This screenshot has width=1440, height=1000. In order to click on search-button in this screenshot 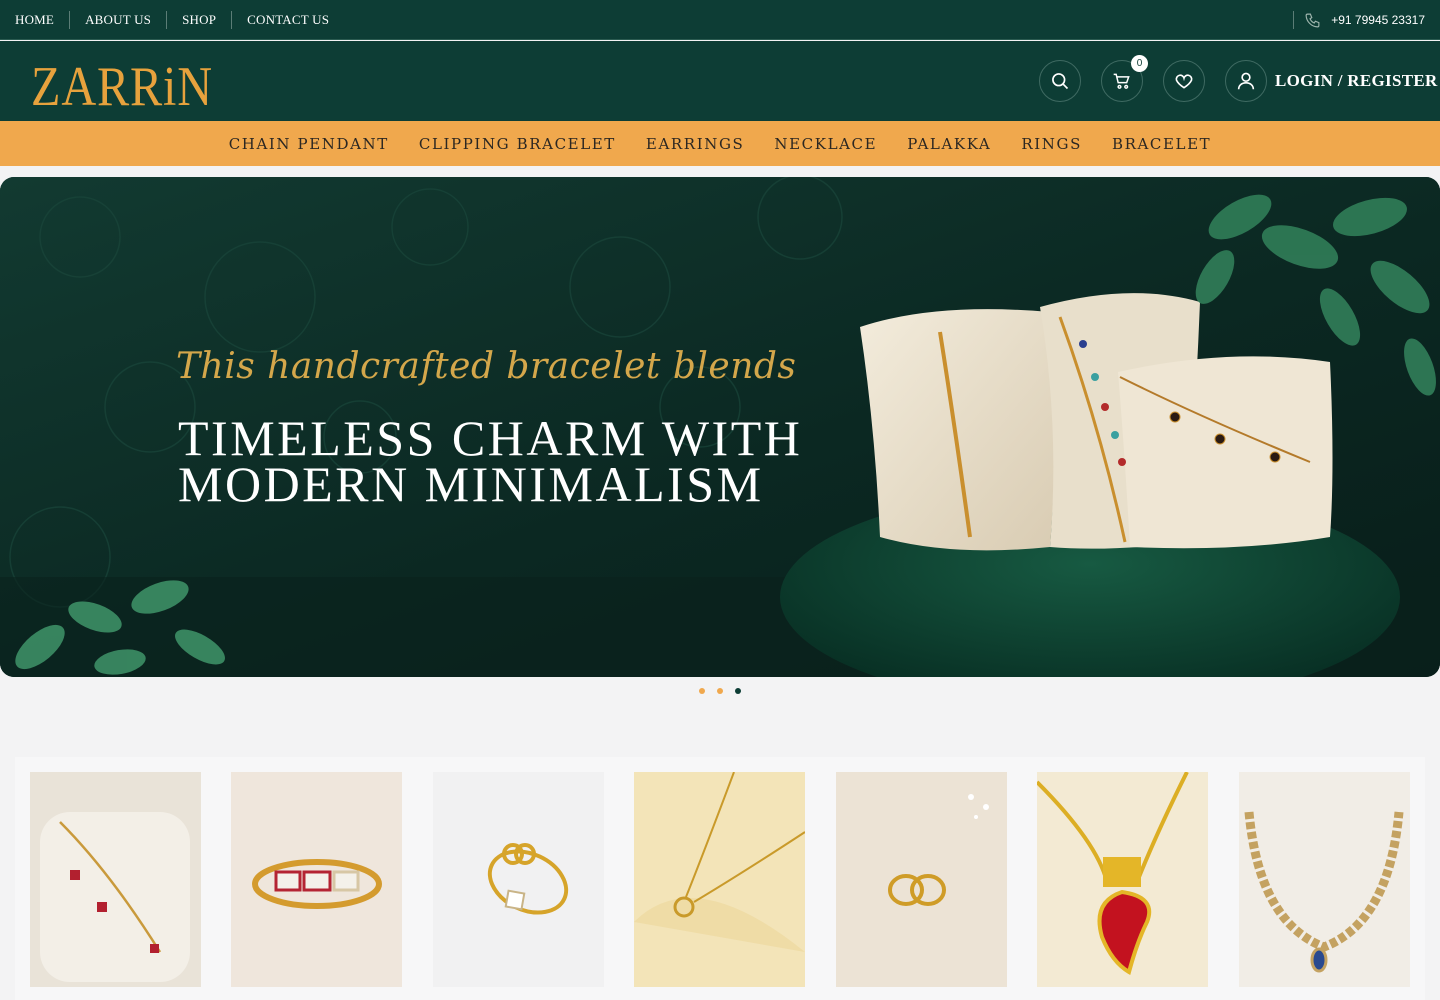, I will do `click(1060, 81)`.